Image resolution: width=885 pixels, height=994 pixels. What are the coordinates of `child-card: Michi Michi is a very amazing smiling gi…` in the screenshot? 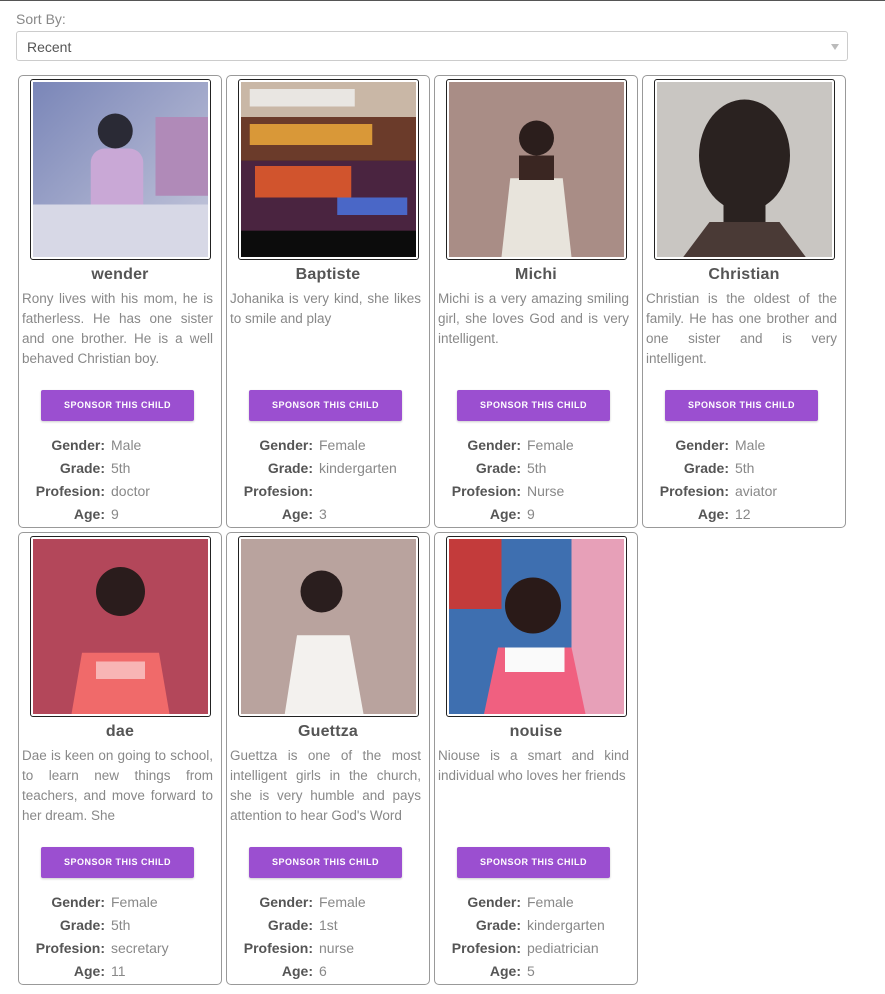 It's located at (536, 301).